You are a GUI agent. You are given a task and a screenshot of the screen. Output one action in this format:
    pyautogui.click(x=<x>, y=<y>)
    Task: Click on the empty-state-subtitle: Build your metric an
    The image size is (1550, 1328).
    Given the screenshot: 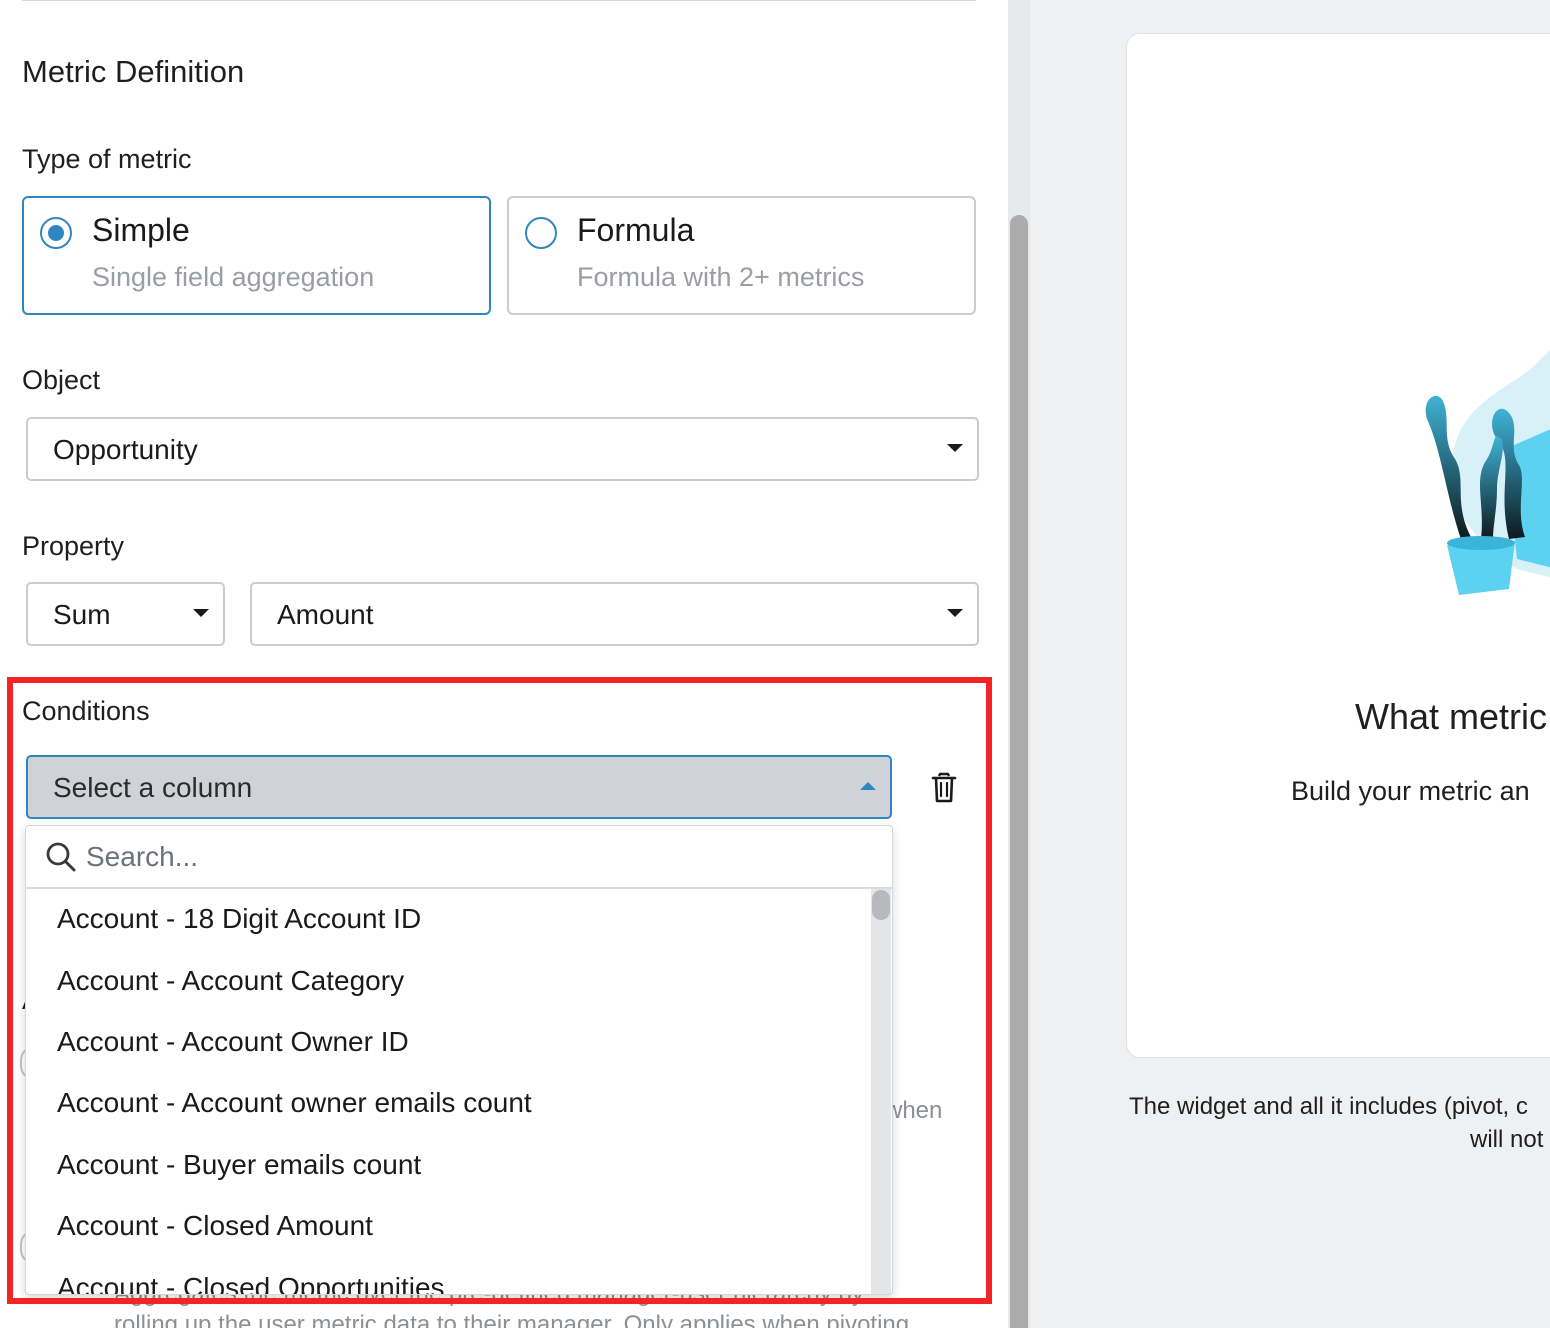 What is the action you would take?
    pyautogui.click(x=1410, y=791)
    